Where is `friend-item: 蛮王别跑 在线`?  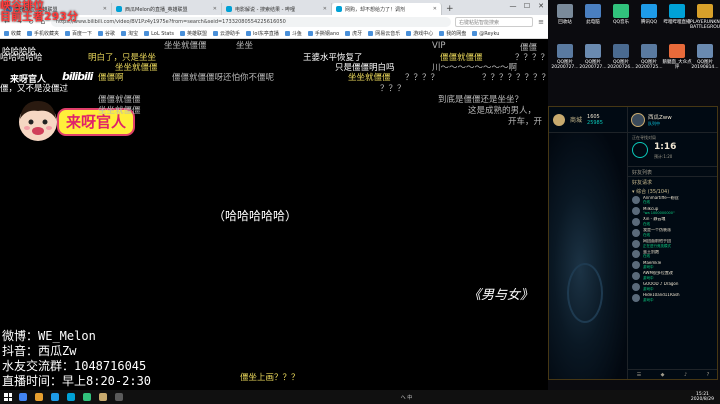 friend-item: 蛮王别跑 在线 is located at coordinates (672, 254).